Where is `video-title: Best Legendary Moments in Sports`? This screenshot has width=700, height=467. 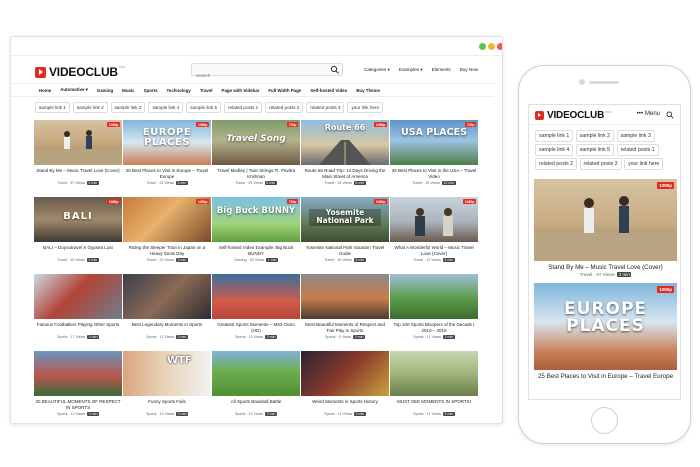 video-title: Best Legendary Moments in Sports is located at coordinates (167, 328).